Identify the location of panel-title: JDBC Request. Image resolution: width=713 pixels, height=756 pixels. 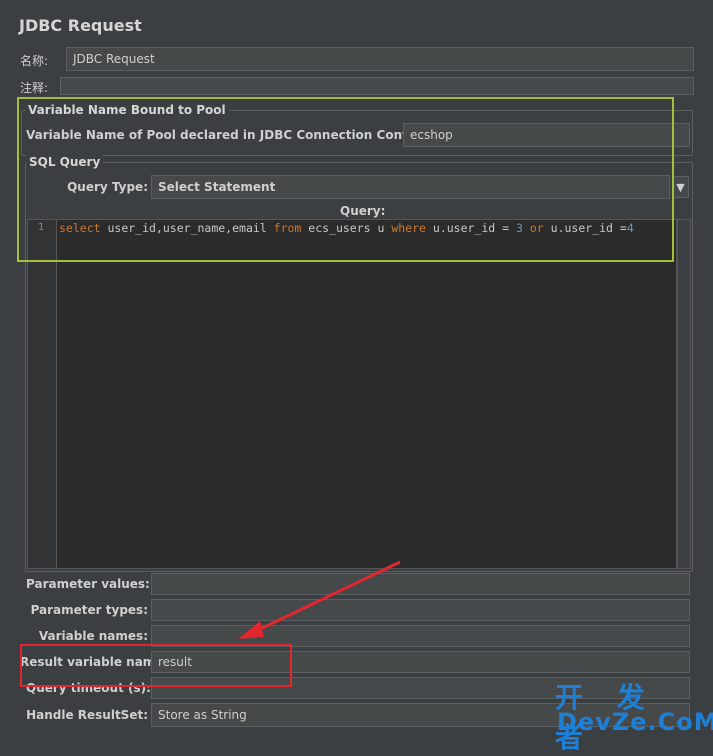
(80, 25).